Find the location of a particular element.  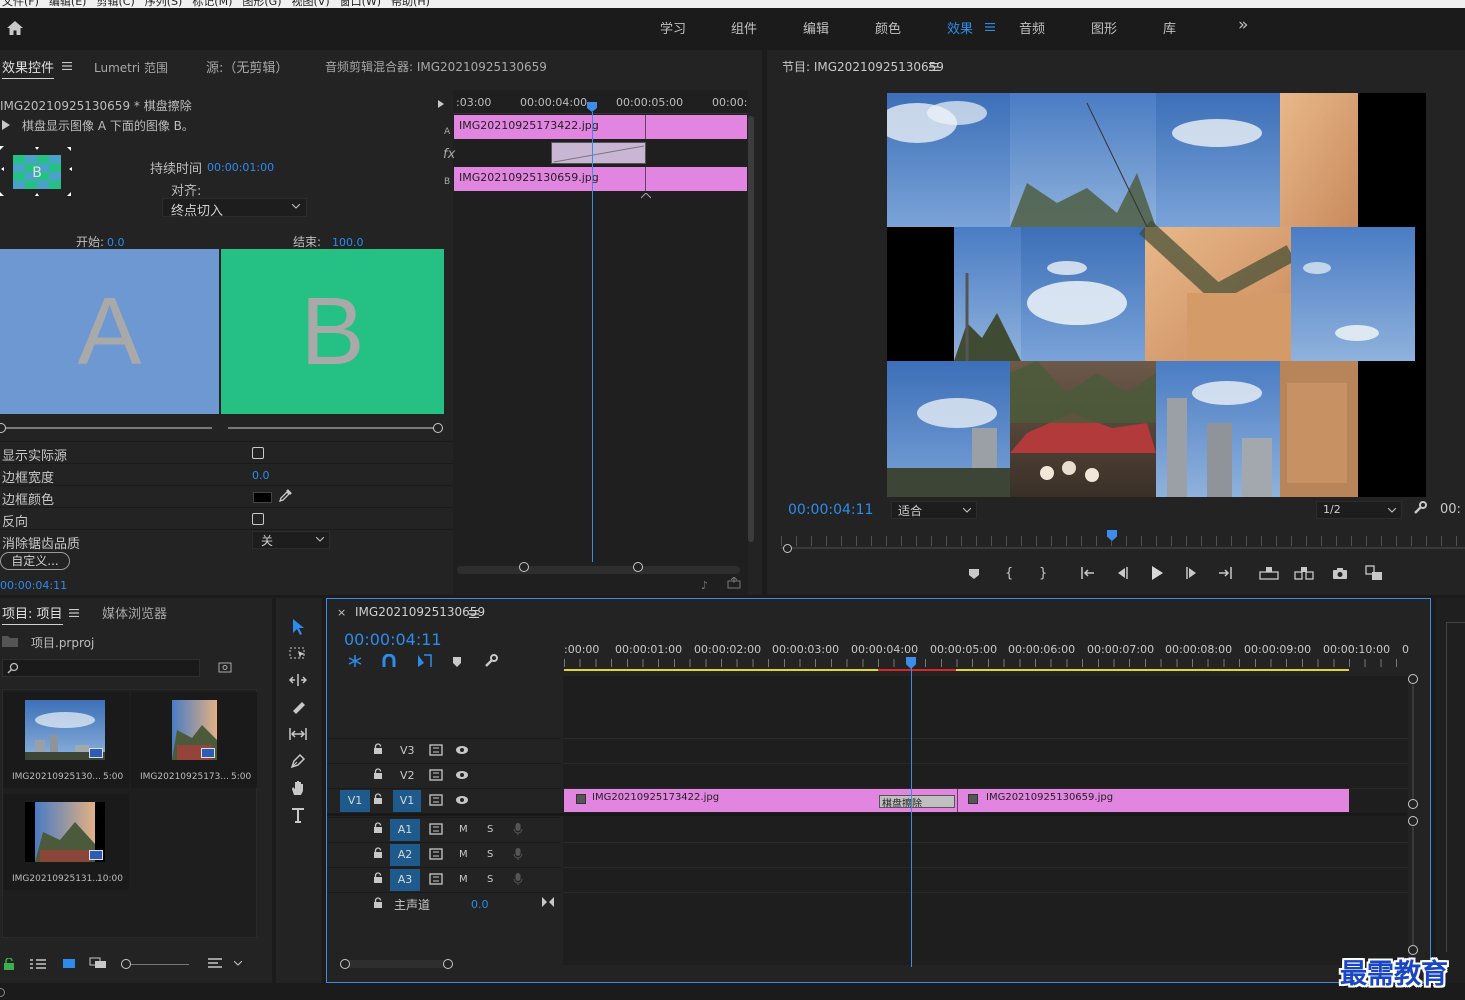

tab-source: 源:（无剪辑） is located at coordinates (247, 66).